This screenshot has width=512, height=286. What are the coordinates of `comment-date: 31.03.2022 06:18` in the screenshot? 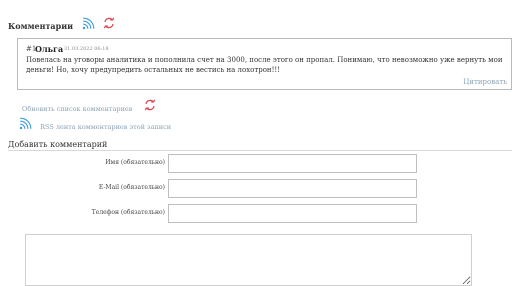 It's located at (86, 49).